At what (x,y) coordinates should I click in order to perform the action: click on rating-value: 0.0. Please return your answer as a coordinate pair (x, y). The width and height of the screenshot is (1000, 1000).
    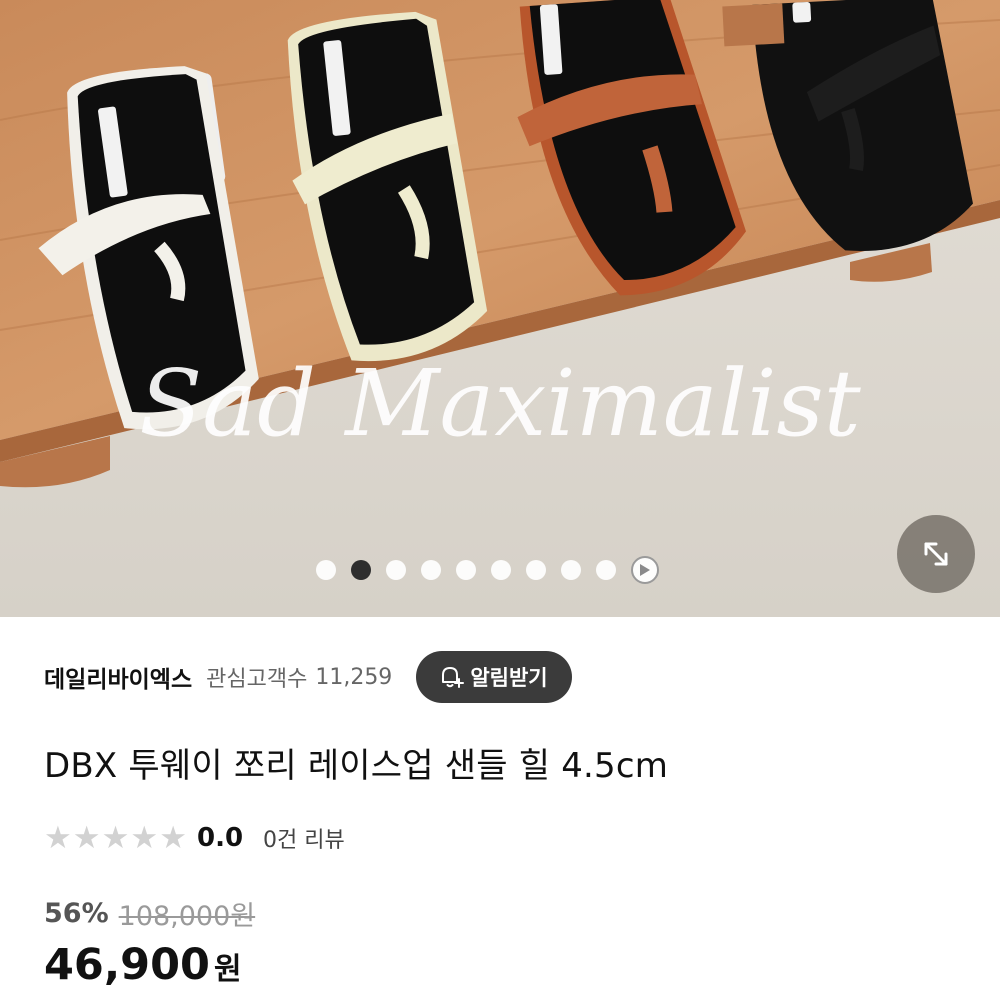
    Looking at the image, I should click on (220, 838).